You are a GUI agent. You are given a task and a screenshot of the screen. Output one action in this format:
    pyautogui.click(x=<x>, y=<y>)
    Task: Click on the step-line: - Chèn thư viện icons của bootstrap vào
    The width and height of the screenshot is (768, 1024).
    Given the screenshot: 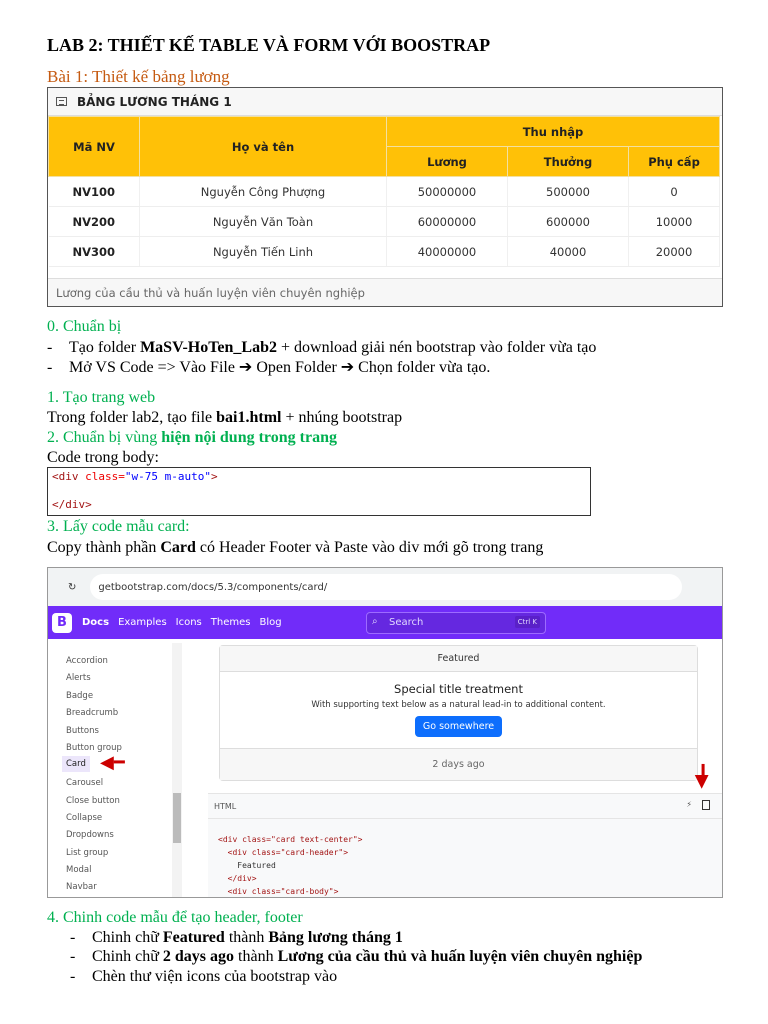 What is the action you would take?
    pyautogui.click(x=204, y=976)
    